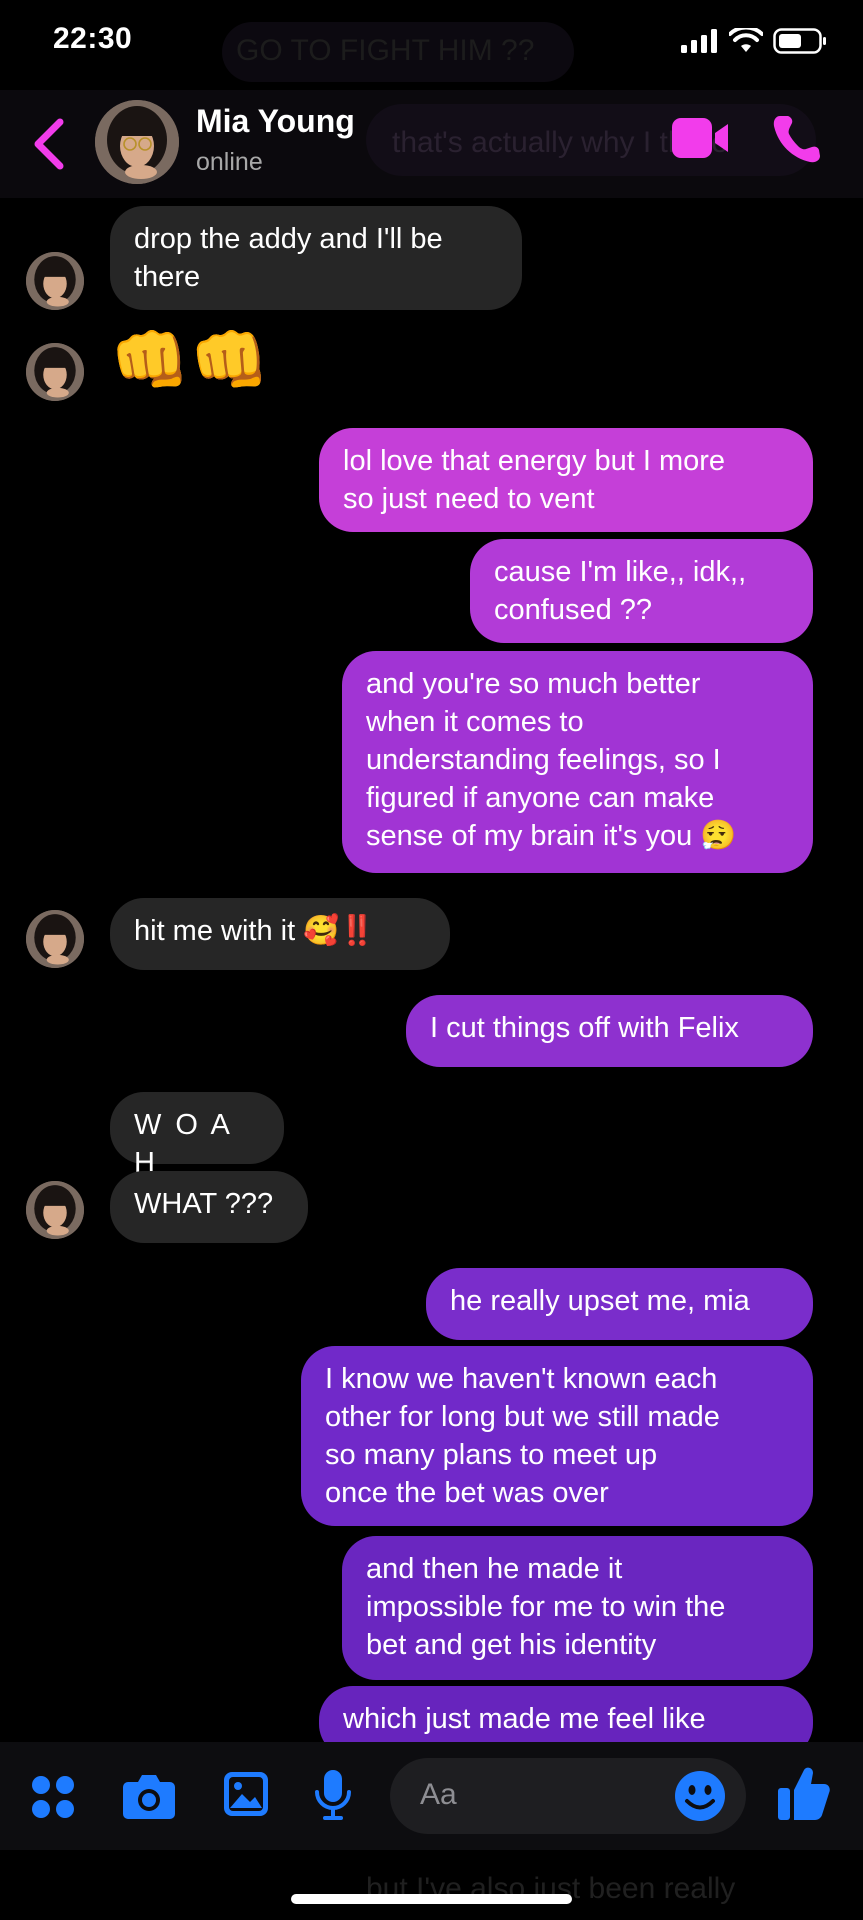 The image size is (863, 1920). I want to click on image-icon, so click(246, 1794).